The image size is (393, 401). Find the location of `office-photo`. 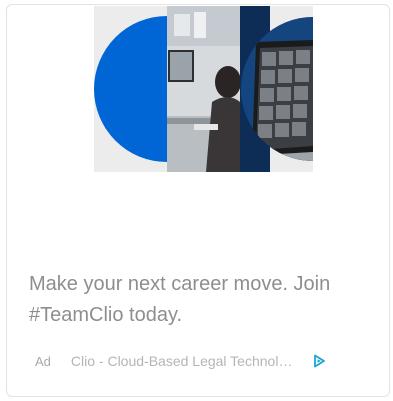

office-photo is located at coordinates (203, 89).